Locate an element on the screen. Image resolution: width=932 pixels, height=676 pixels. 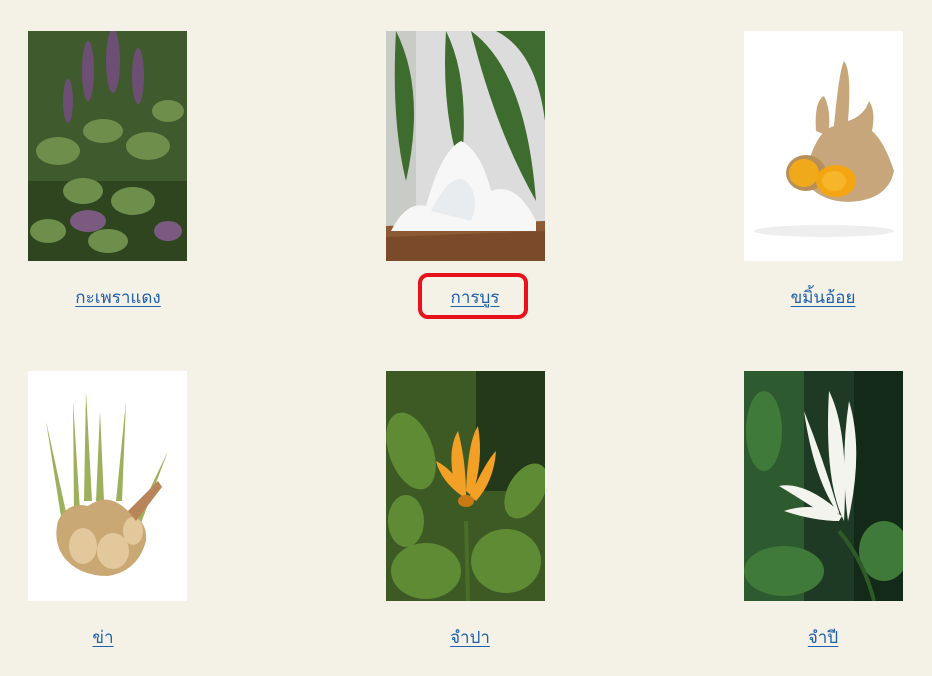
plant-link-holy-basil: กะเพราแดง is located at coordinates (117, 297).